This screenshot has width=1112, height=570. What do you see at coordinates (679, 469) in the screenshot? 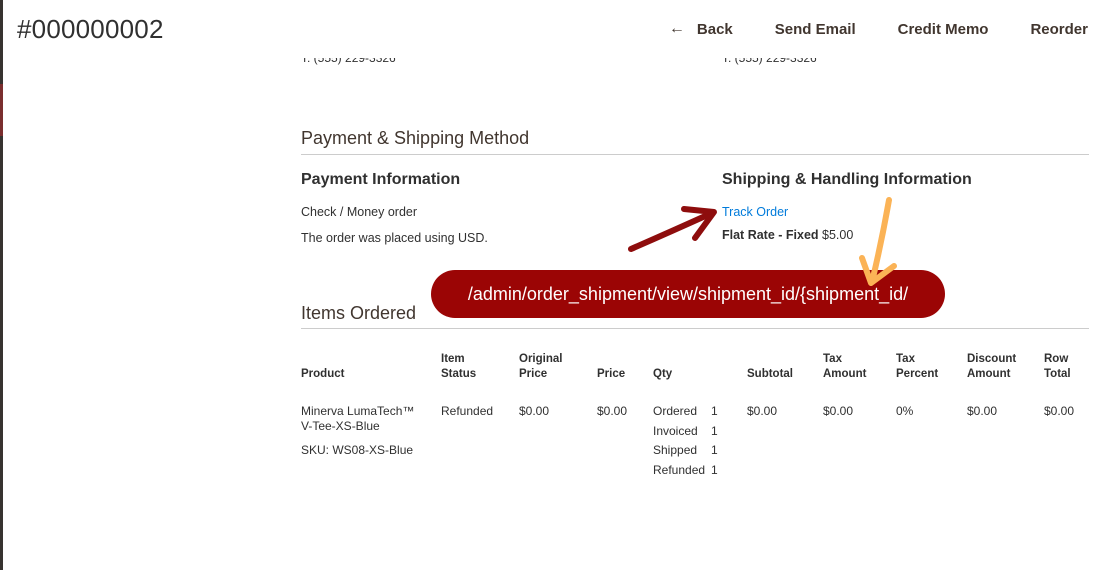
I see `qty-label: Refunded` at bounding box center [679, 469].